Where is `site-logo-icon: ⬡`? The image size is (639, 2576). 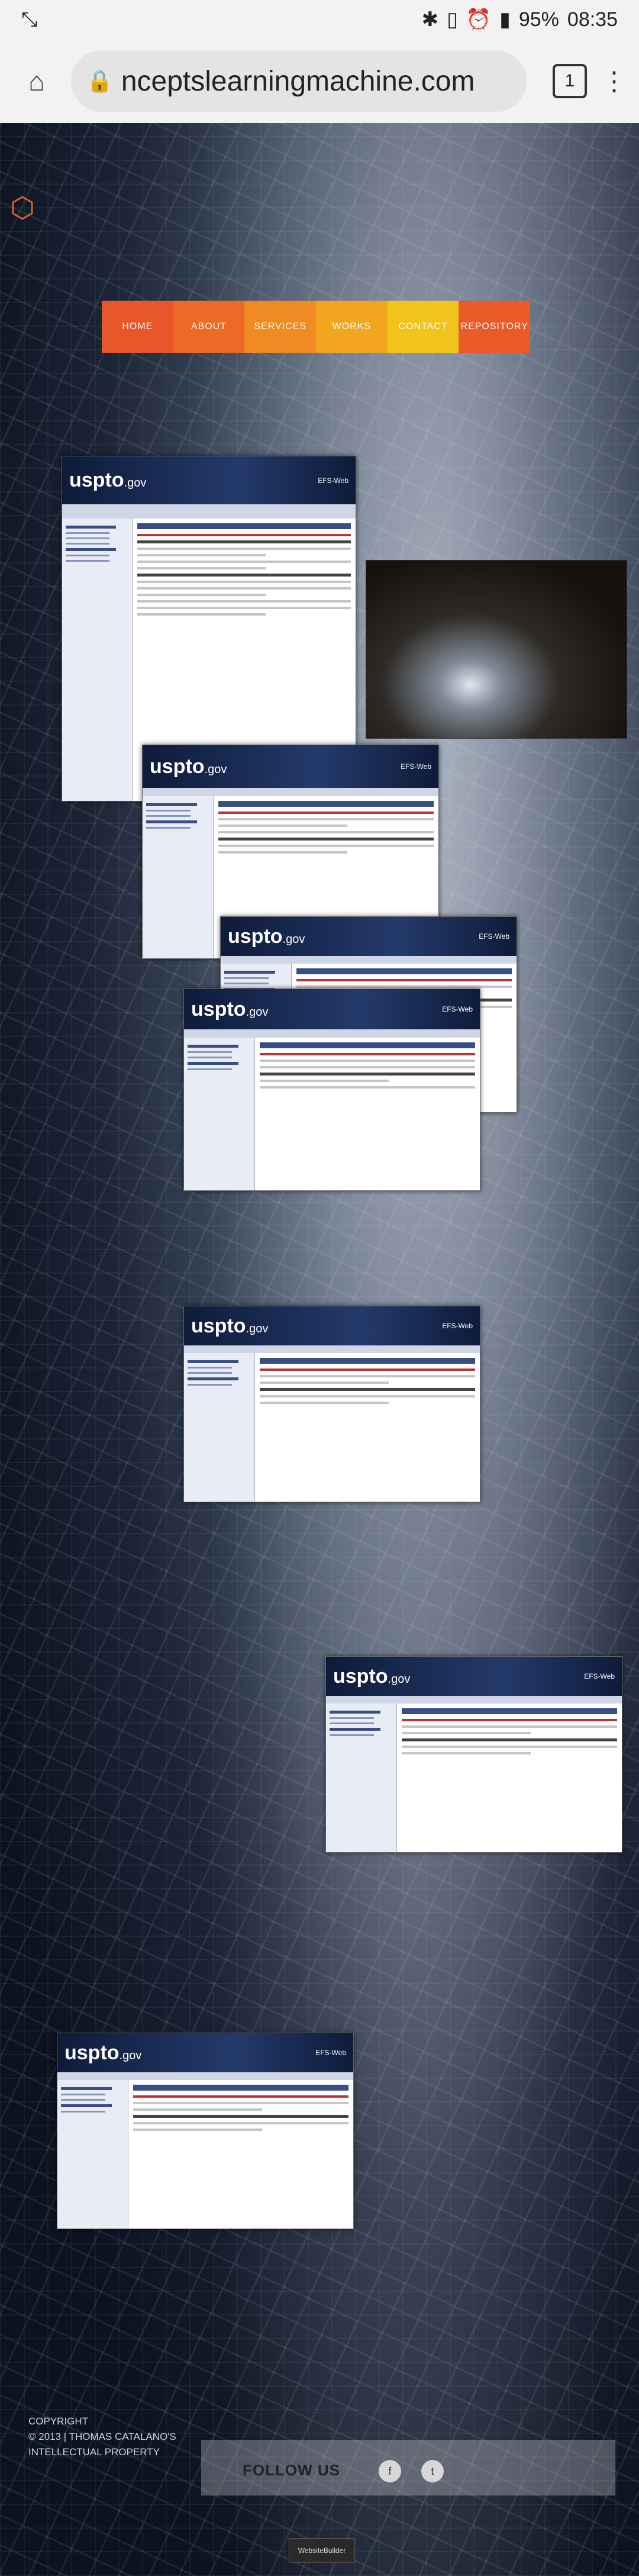 site-logo-icon: ⬡ is located at coordinates (22, 208).